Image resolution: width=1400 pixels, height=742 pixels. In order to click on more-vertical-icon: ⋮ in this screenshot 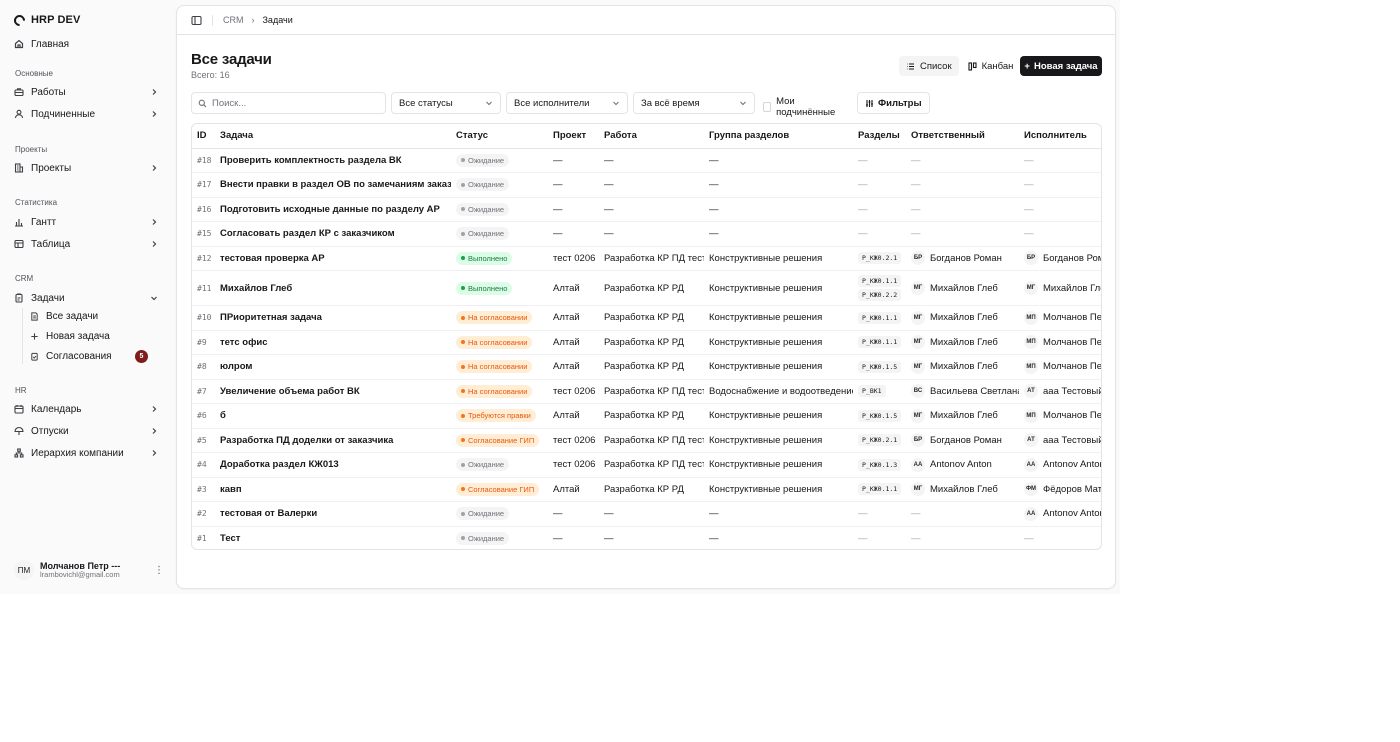, I will do `click(159, 570)`.